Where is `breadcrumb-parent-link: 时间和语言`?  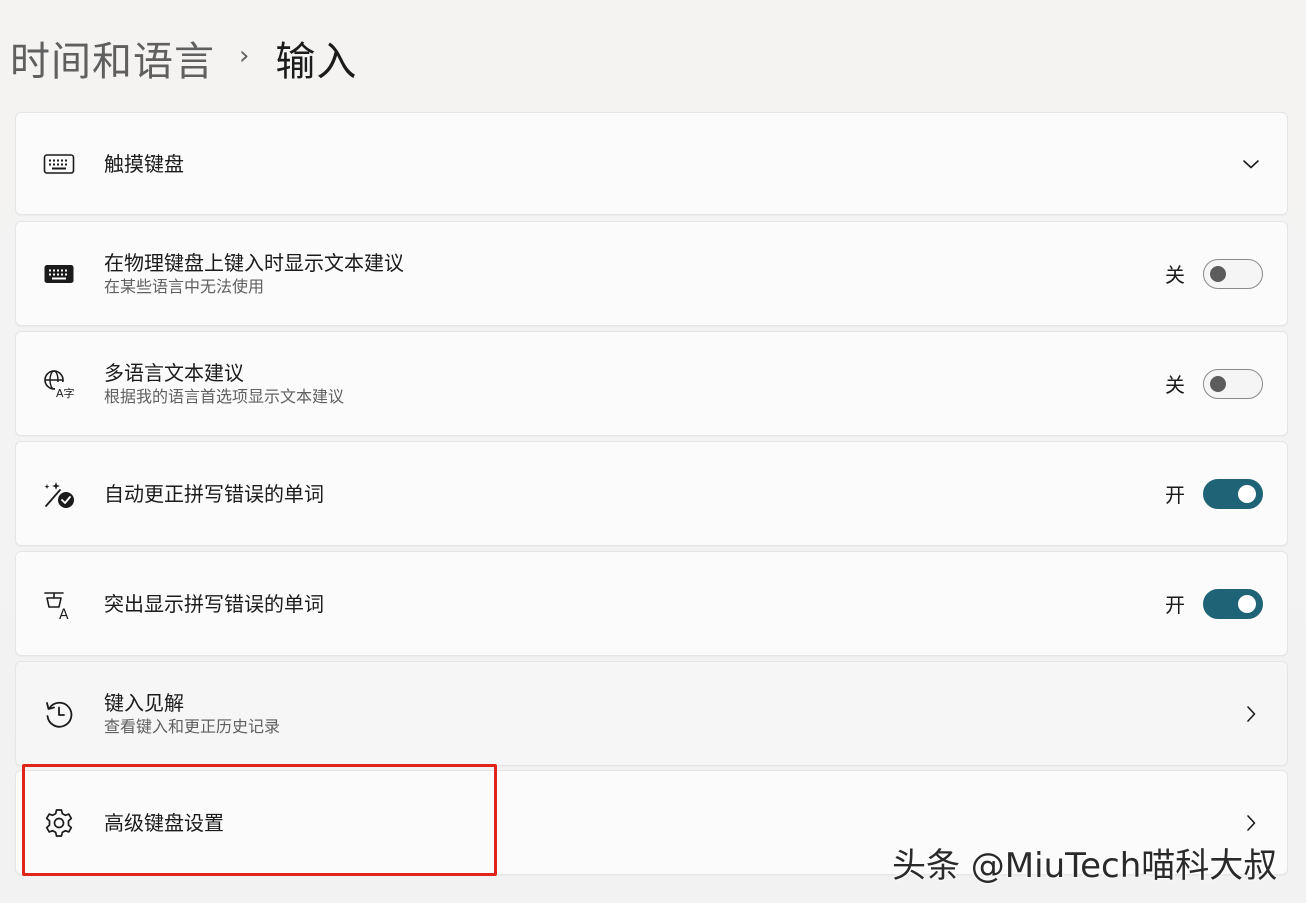 breadcrumb-parent-link: 时间和语言 is located at coordinates (112, 58).